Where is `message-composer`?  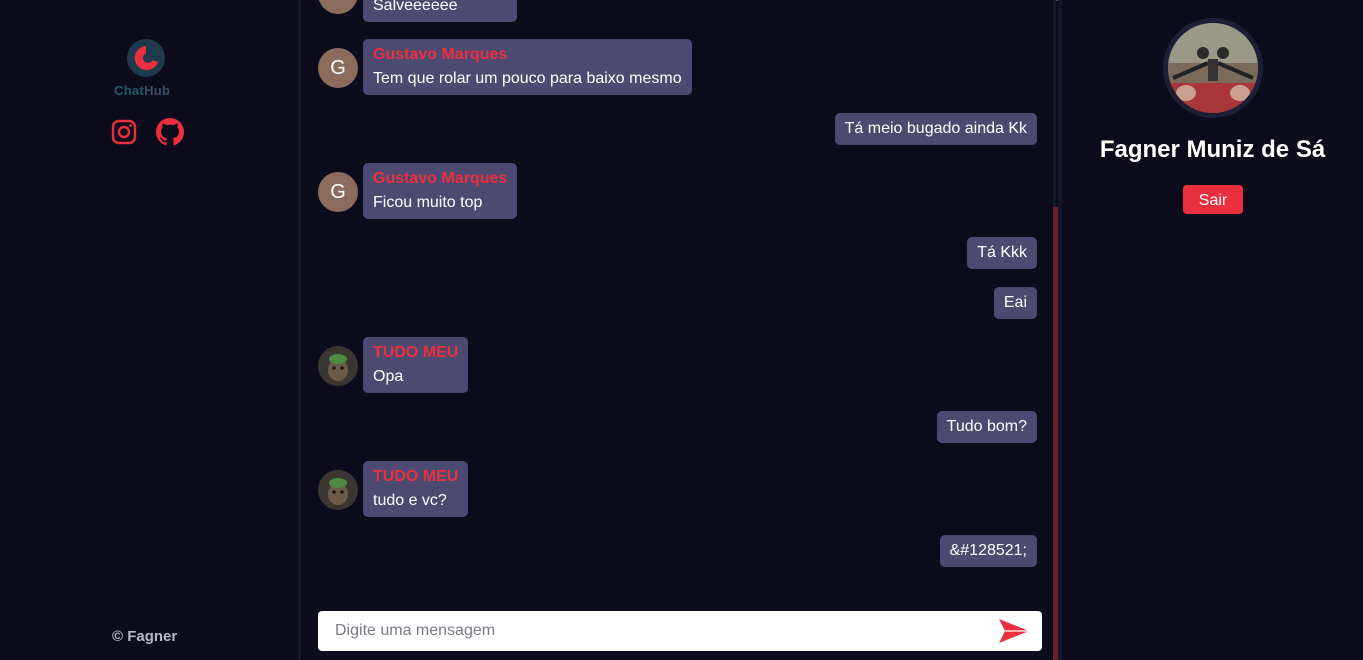 message-composer is located at coordinates (680, 631).